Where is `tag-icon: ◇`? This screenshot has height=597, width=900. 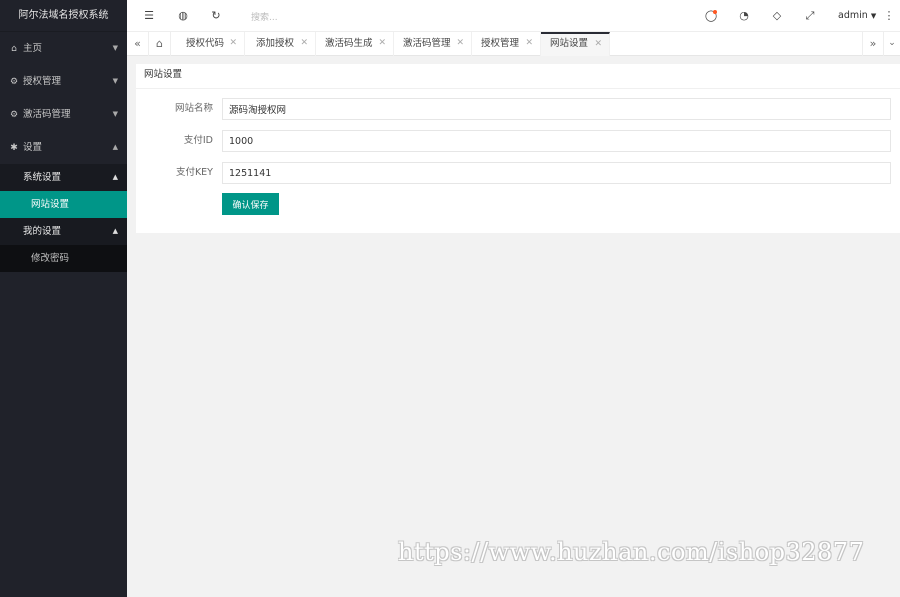
tag-icon: ◇ is located at coordinates (777, 16).